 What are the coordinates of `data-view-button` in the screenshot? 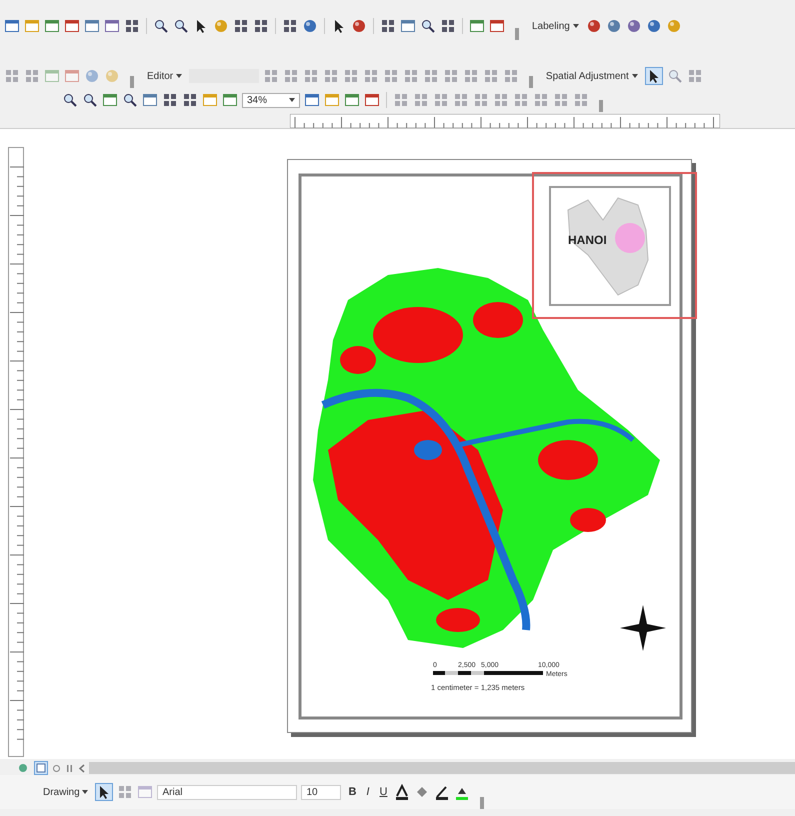 It's located at (23, 768).